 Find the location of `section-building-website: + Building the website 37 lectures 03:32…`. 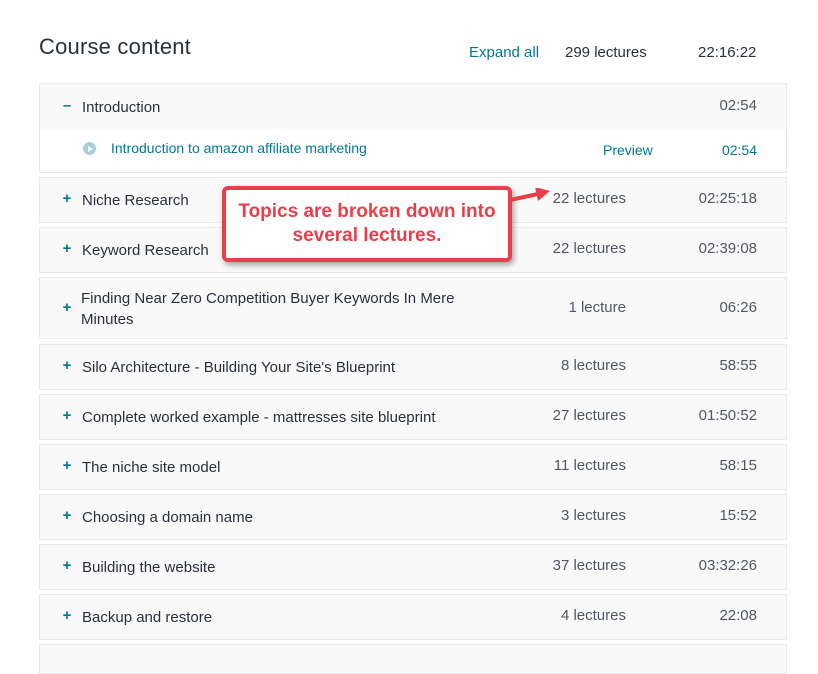

section-building-website: + Building the website 37 lectures 03:32… is located at coordinates (413, 567).